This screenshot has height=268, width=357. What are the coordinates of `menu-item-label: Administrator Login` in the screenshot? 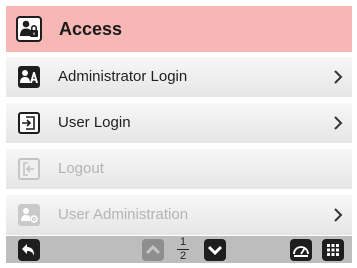 It's located at (123, 76).